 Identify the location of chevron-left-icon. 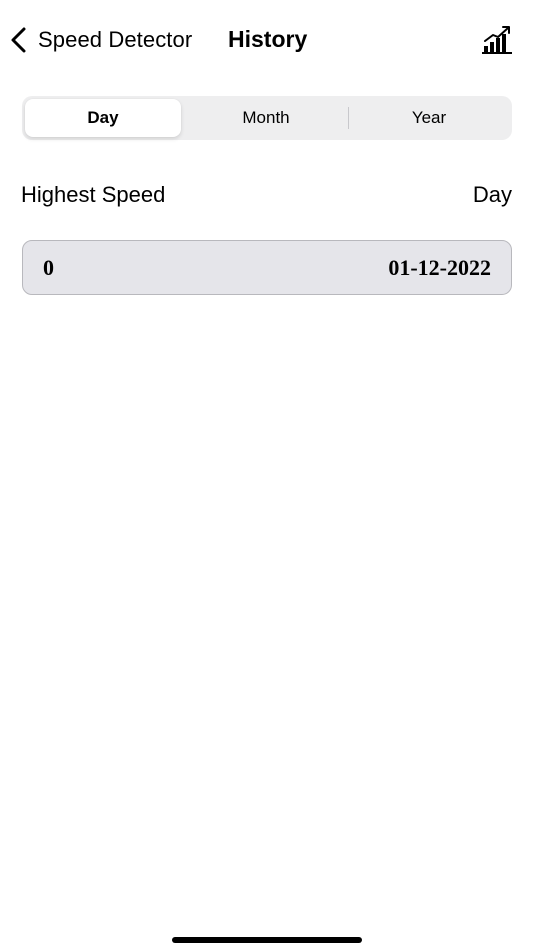
(18, 40).